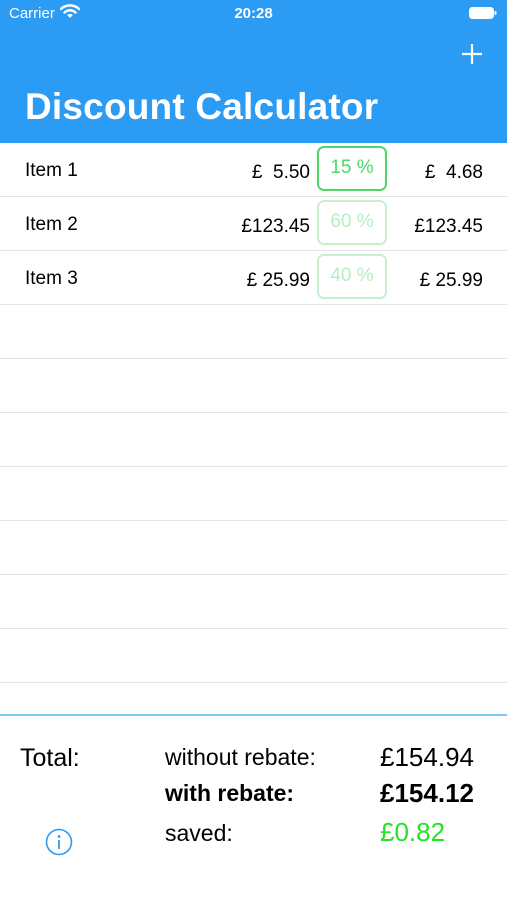 Image resolution: width=507 pixels, height=900 pixels. Describe the element at coordinates (451, 280) in the screenshot. I see `item-final-price: £ 25.99` at that location.